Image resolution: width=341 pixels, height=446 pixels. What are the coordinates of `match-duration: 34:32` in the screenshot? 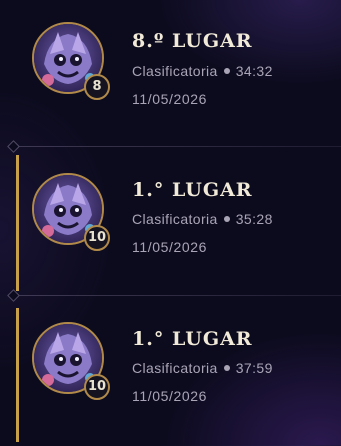 It's located at (254, 71).